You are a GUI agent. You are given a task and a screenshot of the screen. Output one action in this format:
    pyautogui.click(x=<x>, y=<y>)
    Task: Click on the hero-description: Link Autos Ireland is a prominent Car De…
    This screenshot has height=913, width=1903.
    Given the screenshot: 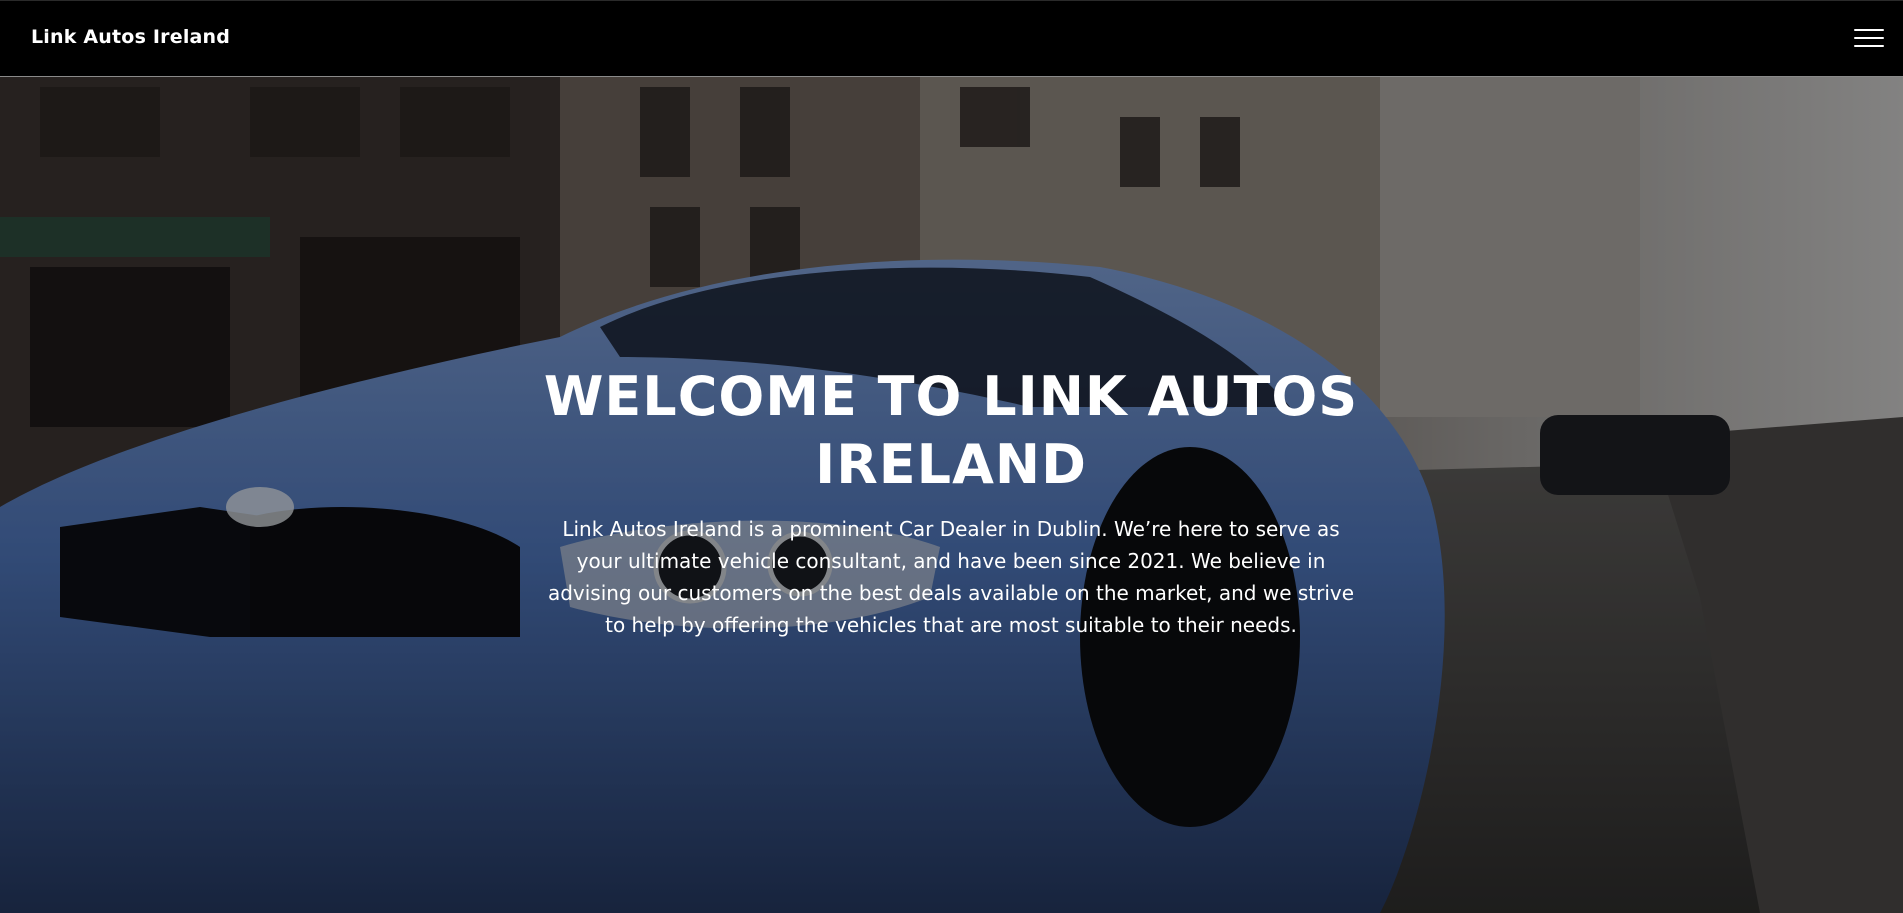 What is the action you would take?
    pyautogui.click(x=951, y=577)
    